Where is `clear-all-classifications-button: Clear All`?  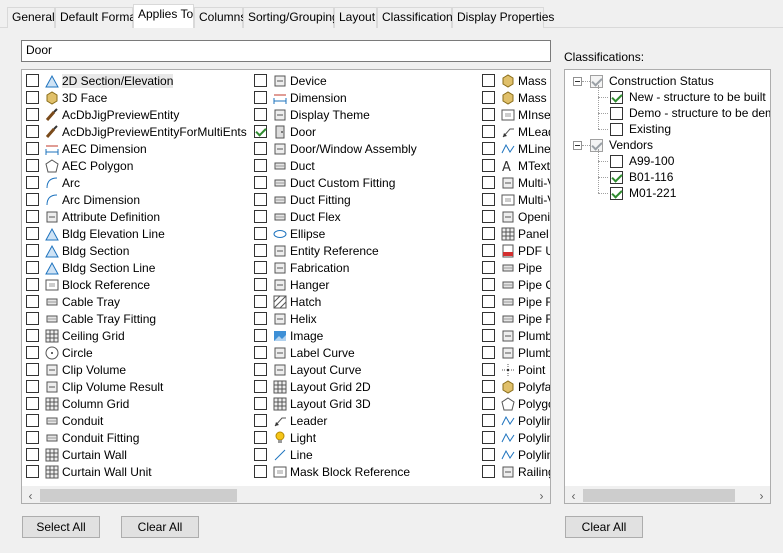
clear-all-classifications-button: Clear All is located at coordinates (604, 527).